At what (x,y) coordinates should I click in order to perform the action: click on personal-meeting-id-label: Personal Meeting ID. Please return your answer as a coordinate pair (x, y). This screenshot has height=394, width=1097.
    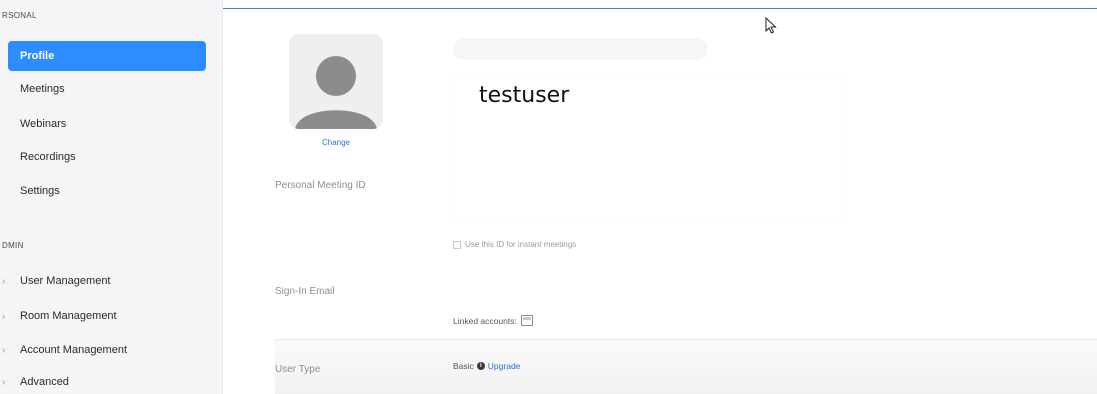
    Looking at the image, I should click on (320, 185).